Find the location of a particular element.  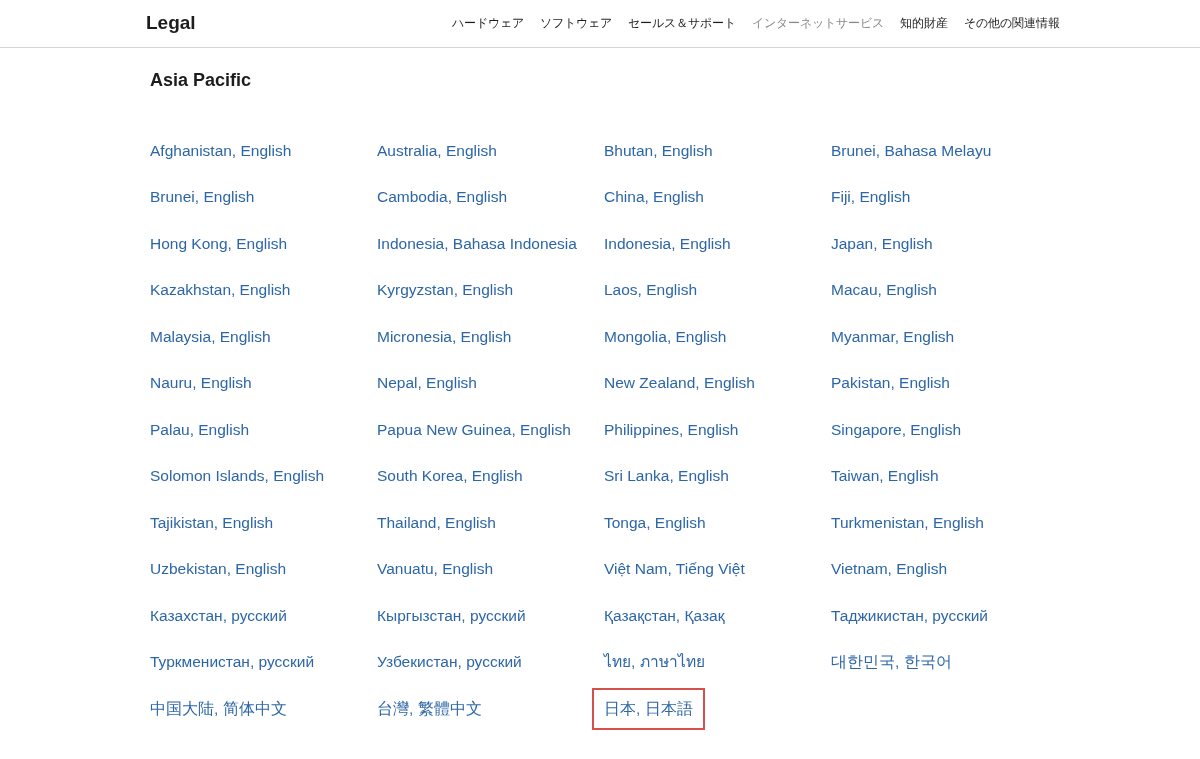

country-link: Solomon Islands, English is located at coordinates (237, 476).